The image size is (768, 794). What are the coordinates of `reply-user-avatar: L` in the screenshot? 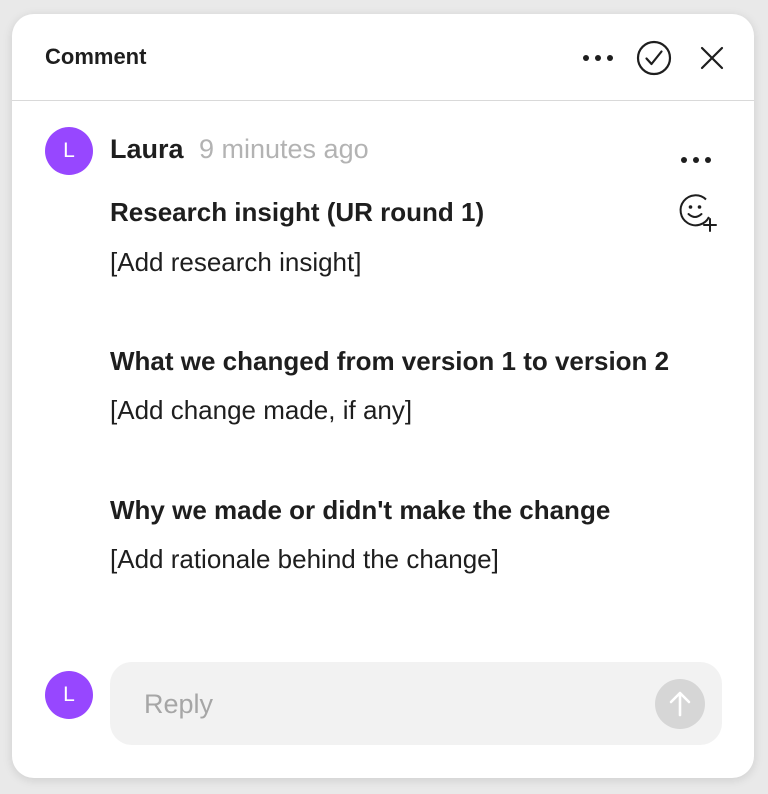 It's located at (69, 695).